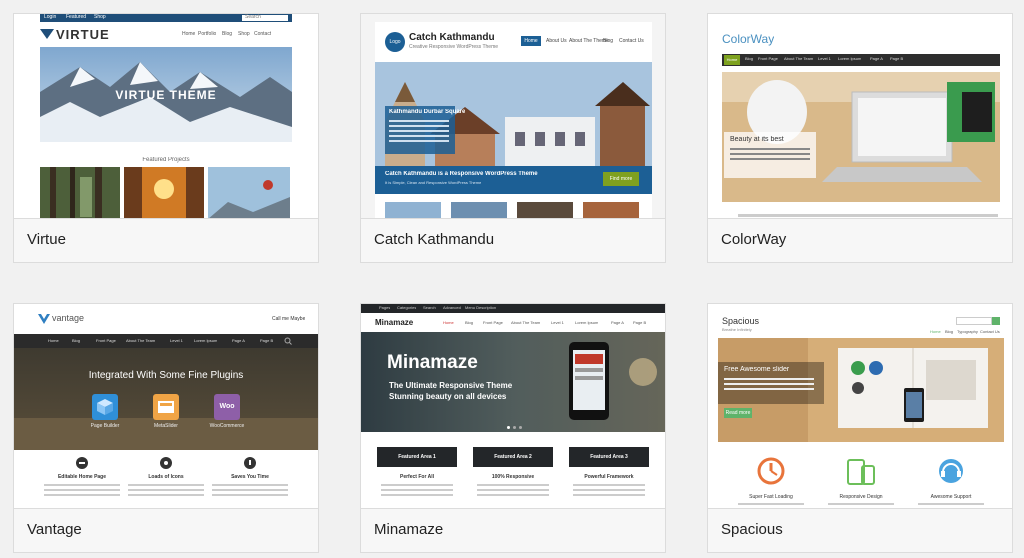  Describe the element at coordinates (166, 375) in the screenshot. I see `preview-hero-title: Integrated With Some Fine Plugins` at that location.